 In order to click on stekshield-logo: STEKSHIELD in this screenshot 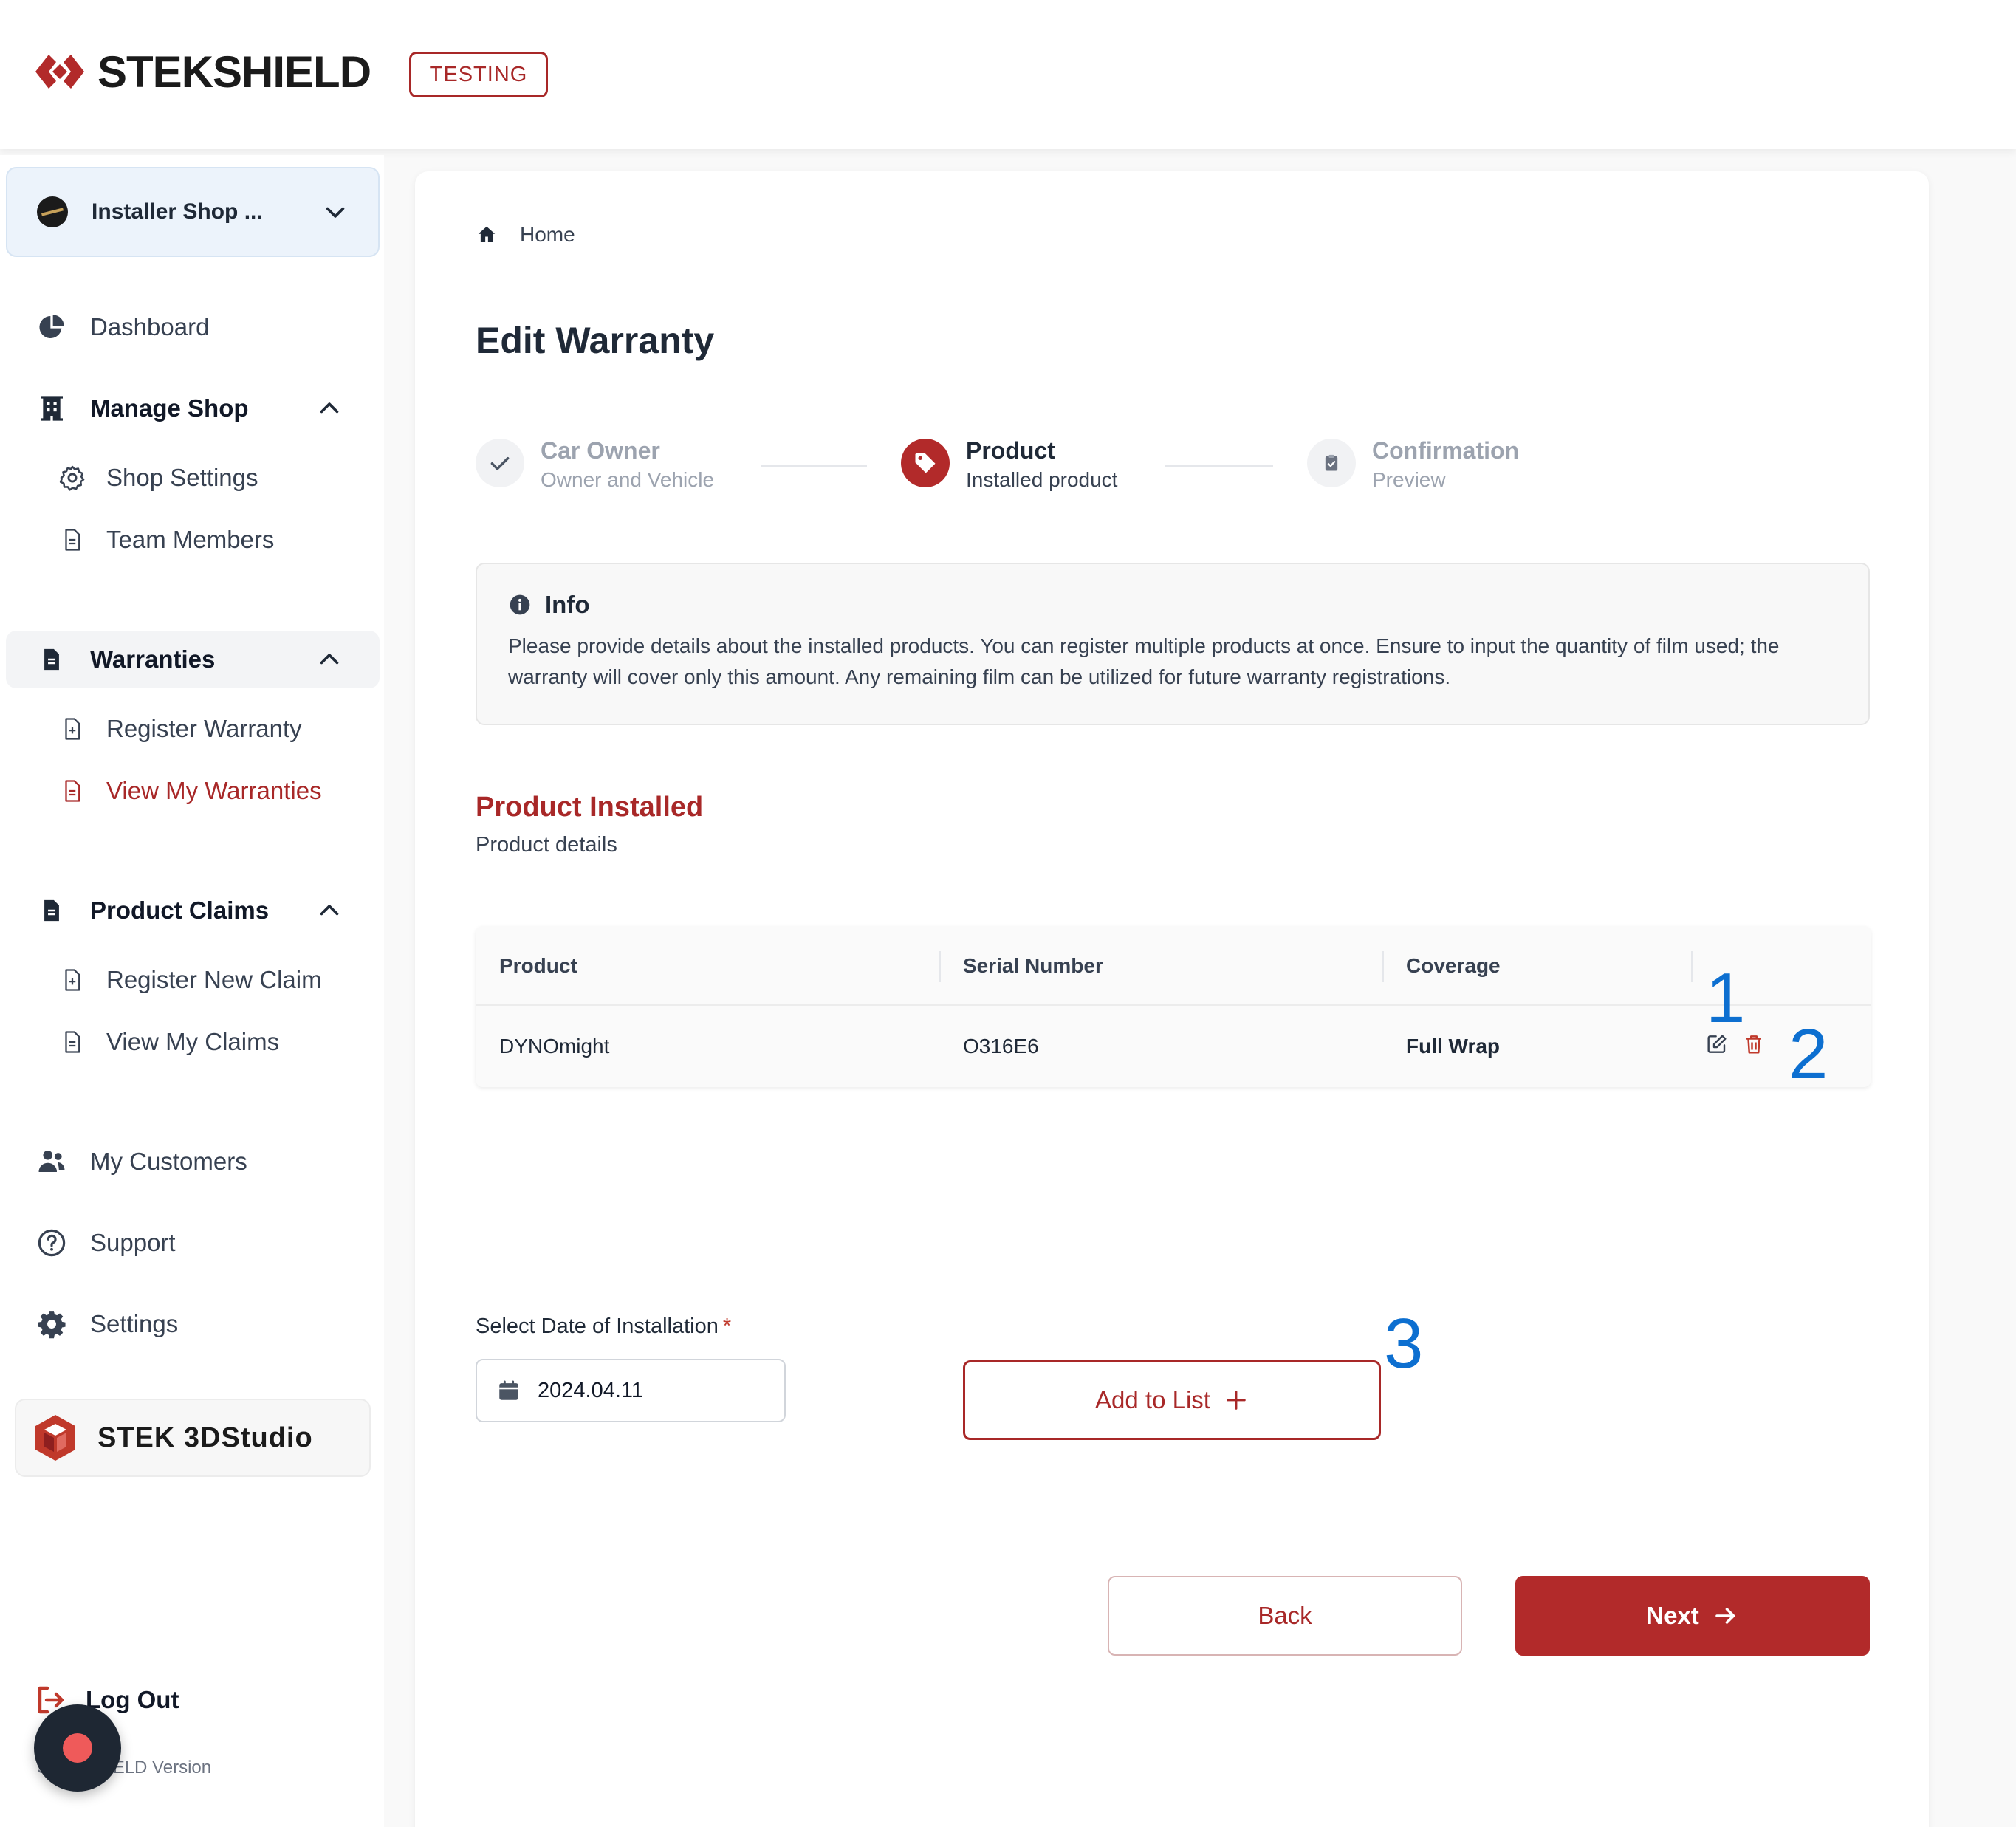, I will do `click(202, 71)`.